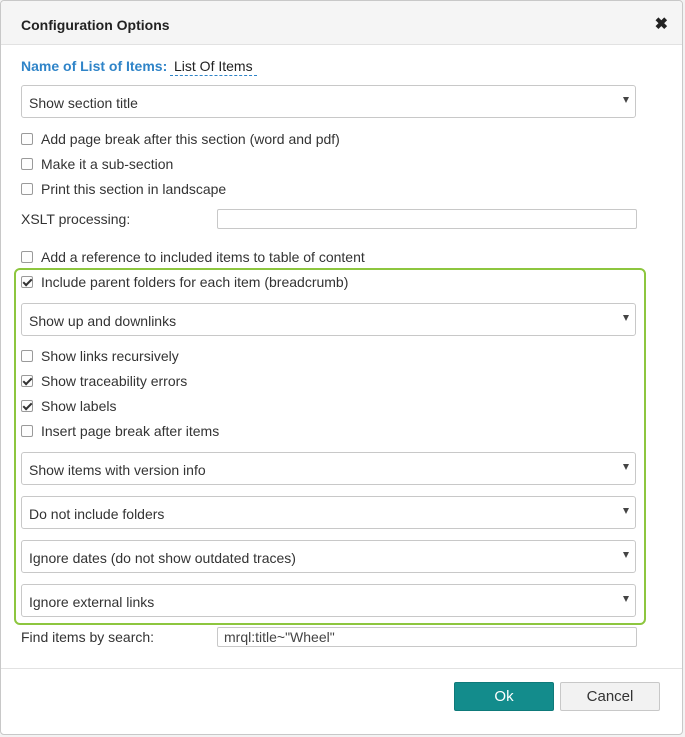 The image size is (685, 737). I want to click on checkbox-label: Show links recursively, so click(110, 356).